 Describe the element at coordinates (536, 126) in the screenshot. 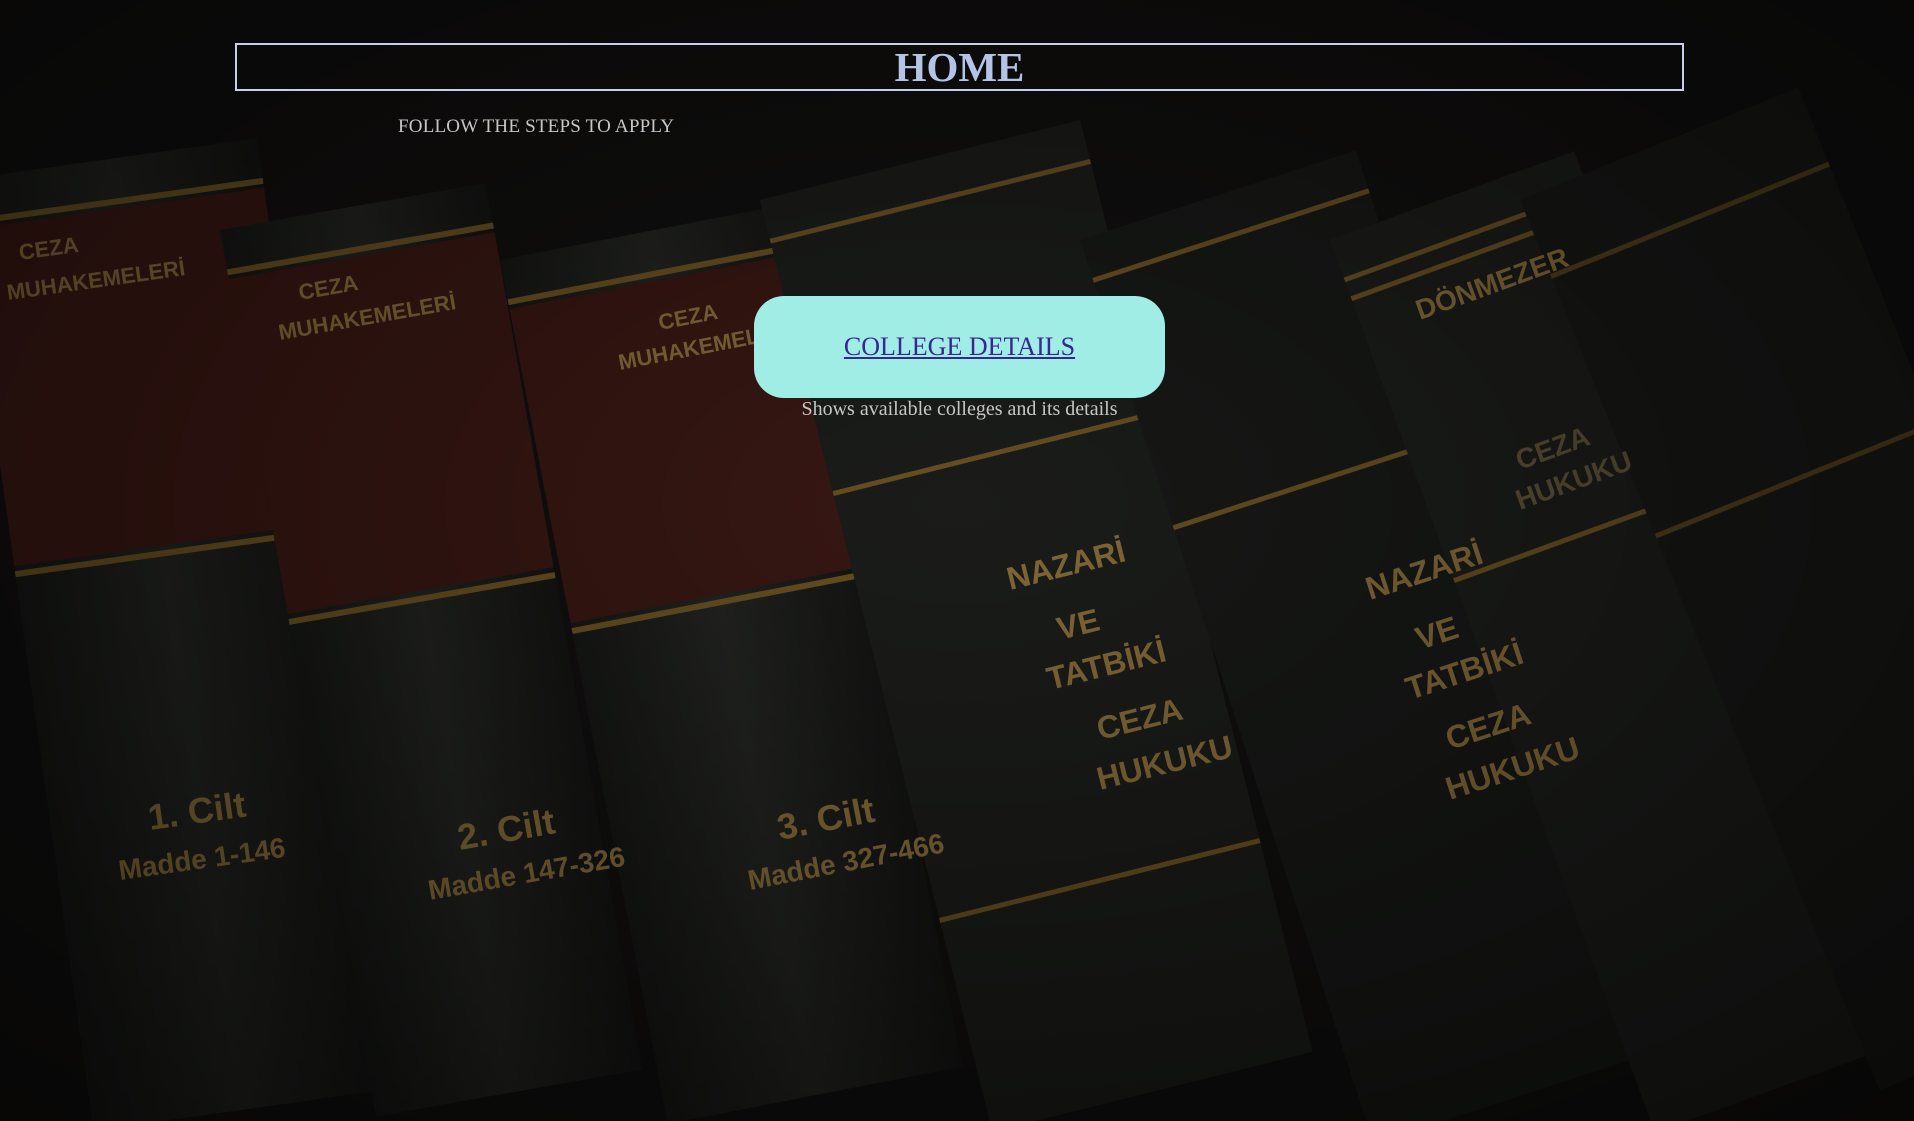

I see `apply-steps-subtitle: FOLLOW THE STEPS TO APPLY` at that location.